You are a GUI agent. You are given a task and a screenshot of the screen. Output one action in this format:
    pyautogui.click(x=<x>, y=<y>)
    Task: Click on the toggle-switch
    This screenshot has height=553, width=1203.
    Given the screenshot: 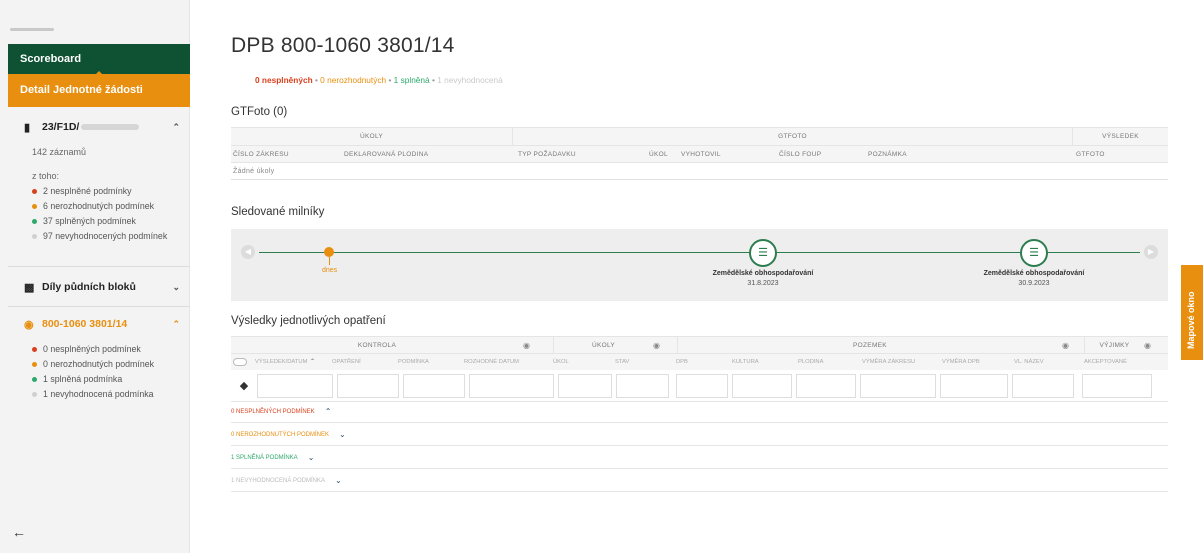 What is the action you would take?
    pyautogui.click(x=240, y=362)
    